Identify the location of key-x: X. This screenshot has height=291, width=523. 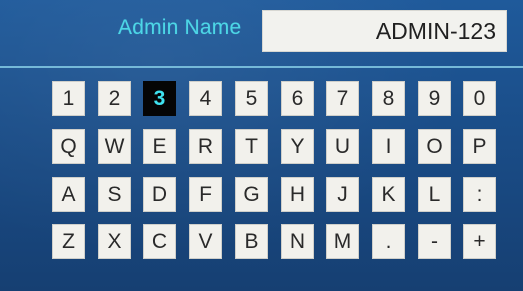
(114, 241).